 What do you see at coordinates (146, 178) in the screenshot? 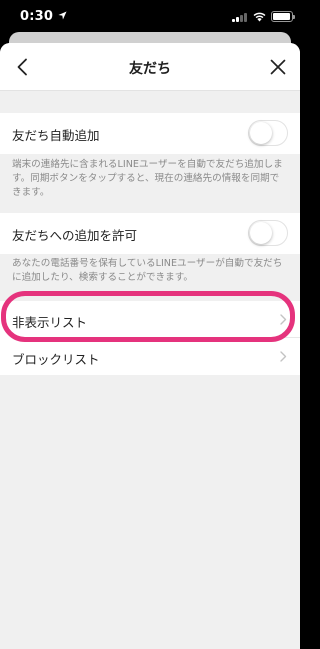
I see `description-line: す。同期ボタンをタップすると、現在の連絡先の情報を同期で` at bounding box center [146, 178].